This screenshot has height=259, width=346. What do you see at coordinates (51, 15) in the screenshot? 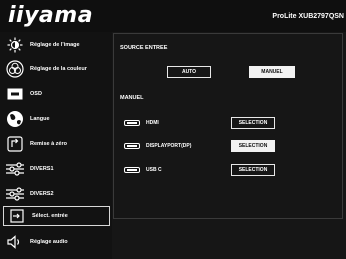
I see `brand-logo: iiyama` at bounding box center [51, 15].